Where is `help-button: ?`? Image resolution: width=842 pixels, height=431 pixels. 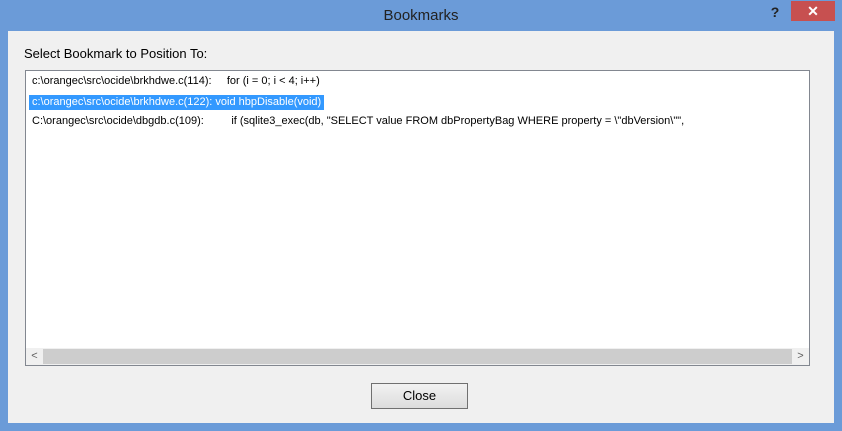 help-button: ? is located at coordinates (775, 12).